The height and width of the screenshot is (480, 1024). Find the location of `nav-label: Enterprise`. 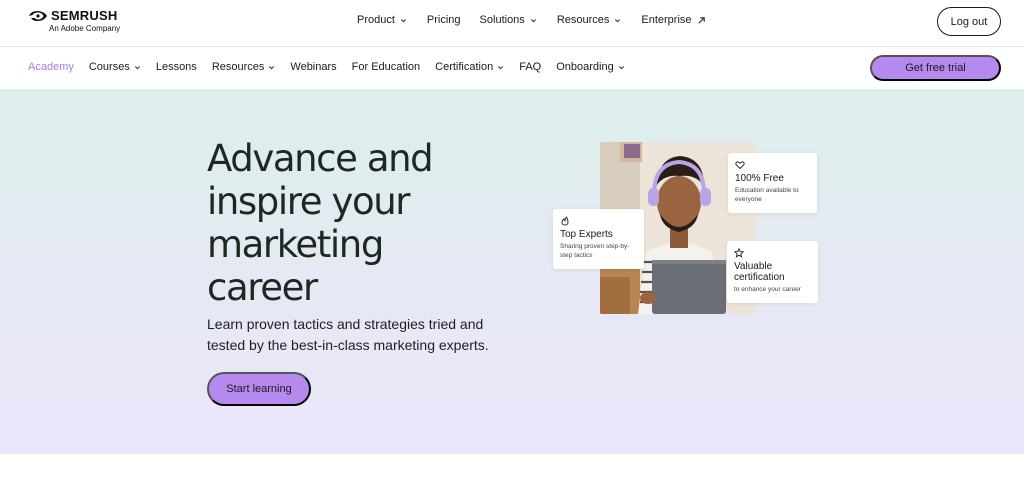

nav-label: Enterprise is located at coordinates (666, 20).